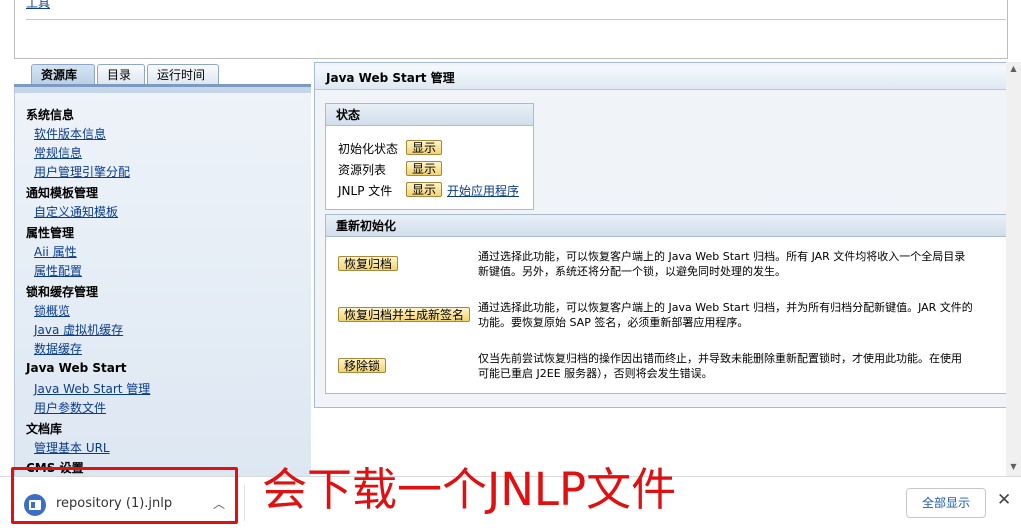  Describe the element at coordinates (424, 168) in the screenshot. I see `show-resource-list-button: 显示` at that location.